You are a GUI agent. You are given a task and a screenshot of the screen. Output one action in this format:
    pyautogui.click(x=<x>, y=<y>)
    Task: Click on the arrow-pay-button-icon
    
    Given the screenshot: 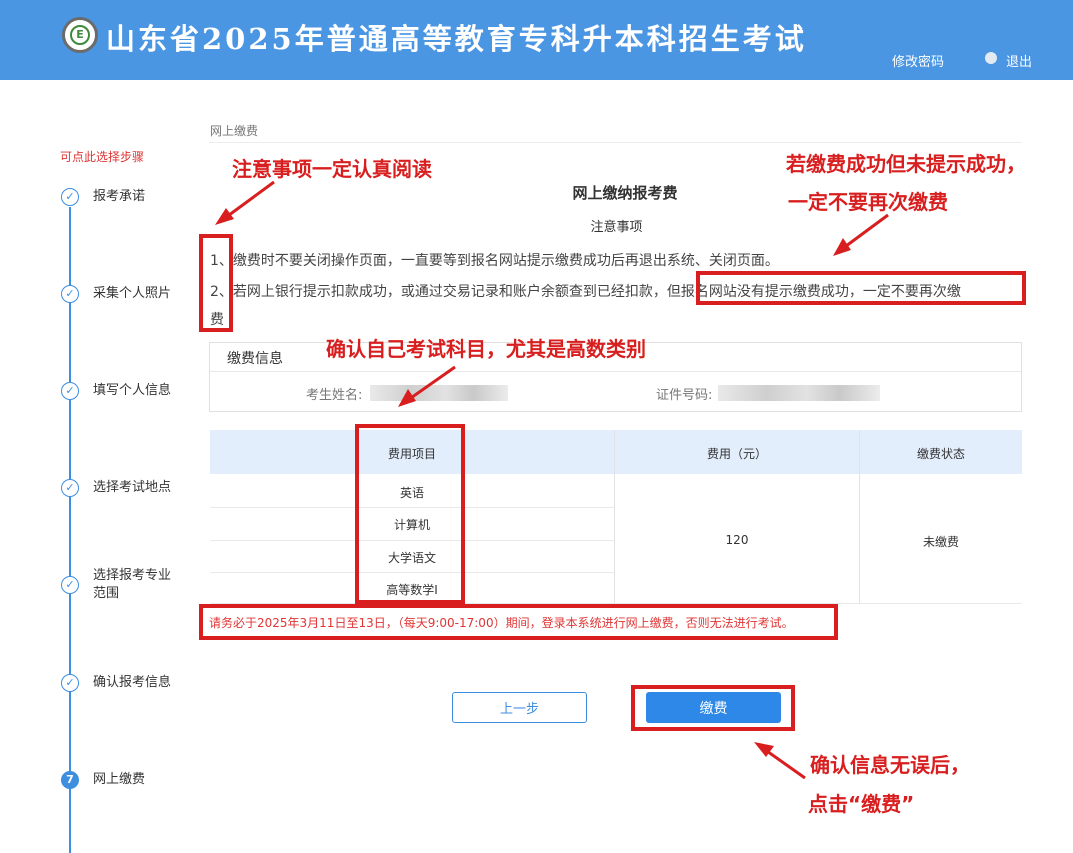 What is the action you would take?
    pyautogui.click(x=780, y=761)
    